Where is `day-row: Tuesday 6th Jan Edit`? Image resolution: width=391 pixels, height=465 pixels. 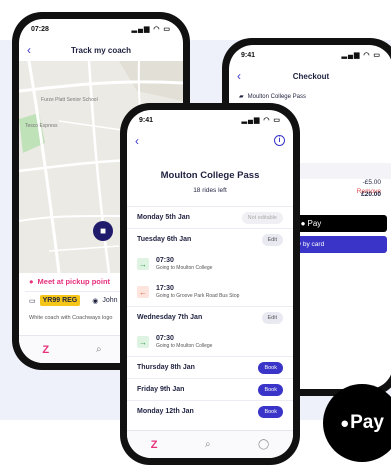 day-row: Tuesday 6th Jan Edit is located at coordinates (210, 239).